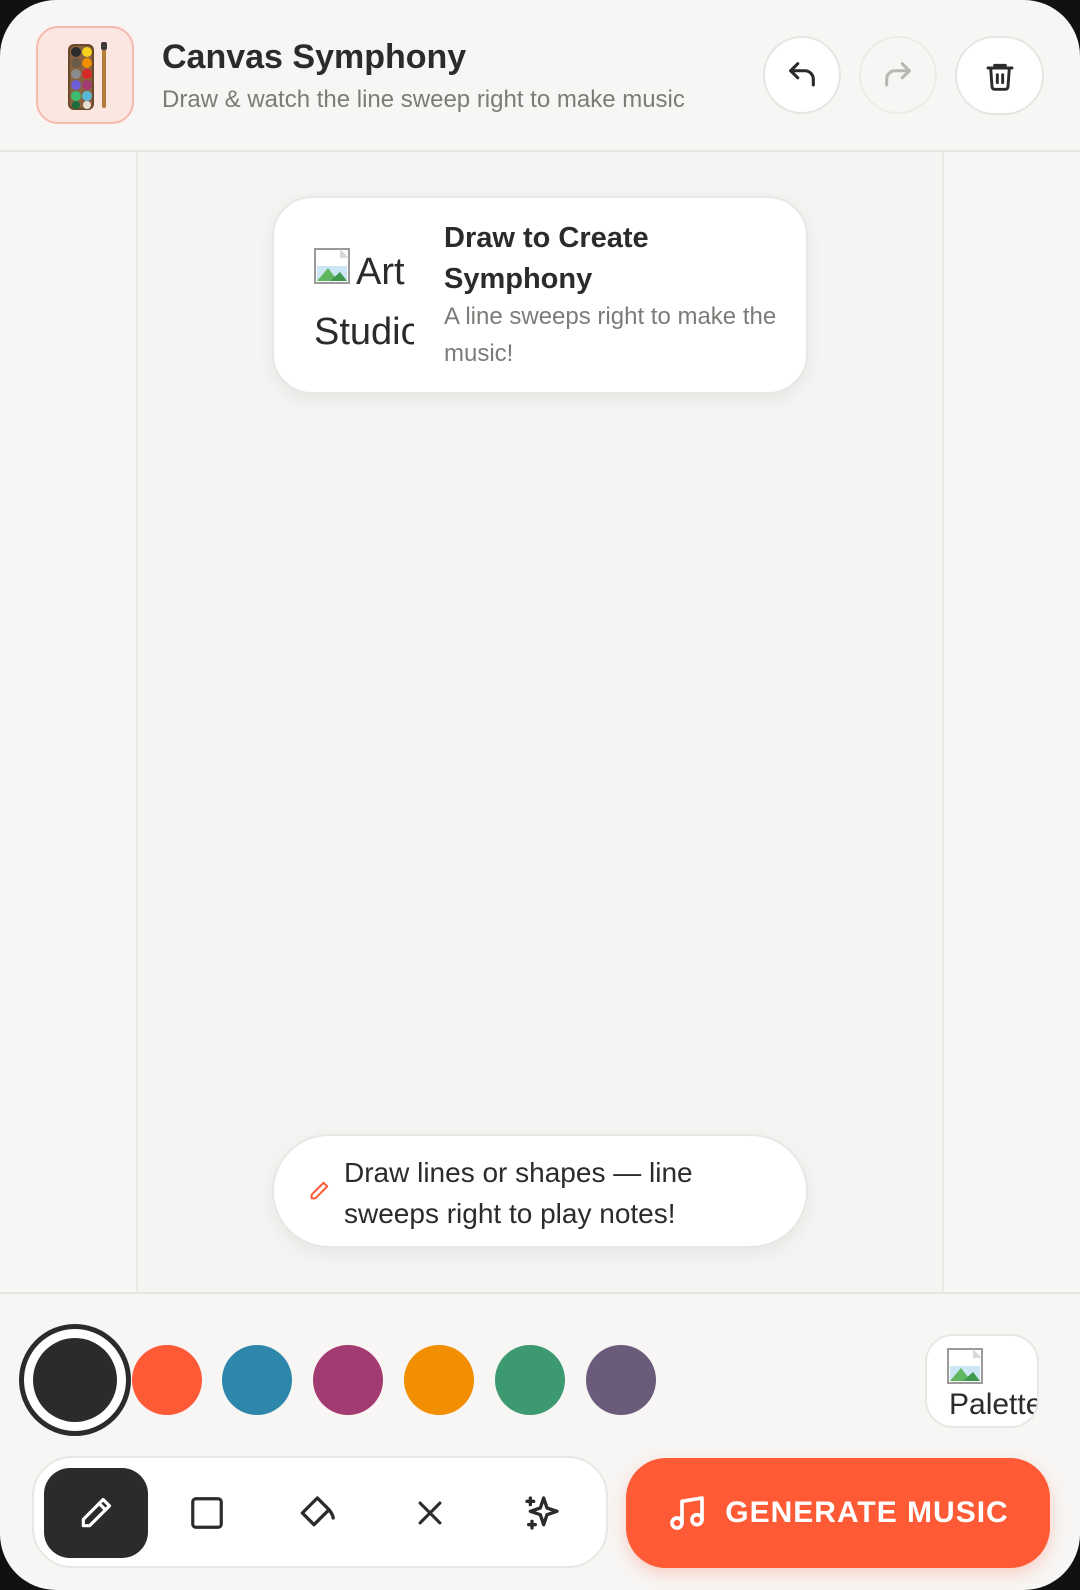 Image resolution: width=1080 pixels, height=1590 pixels. I want to click on music-note-icon, so click(687, 1513).